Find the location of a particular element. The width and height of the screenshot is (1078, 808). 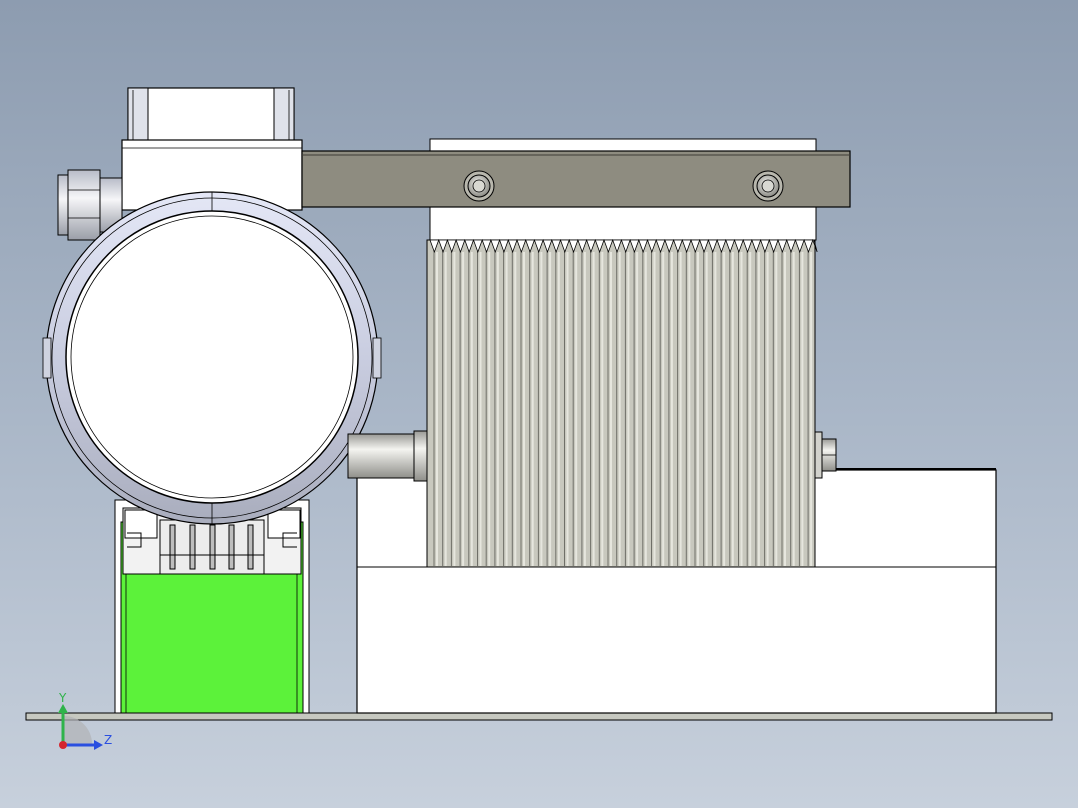

triad-y-label: Y is located at coordinates (62, 698).